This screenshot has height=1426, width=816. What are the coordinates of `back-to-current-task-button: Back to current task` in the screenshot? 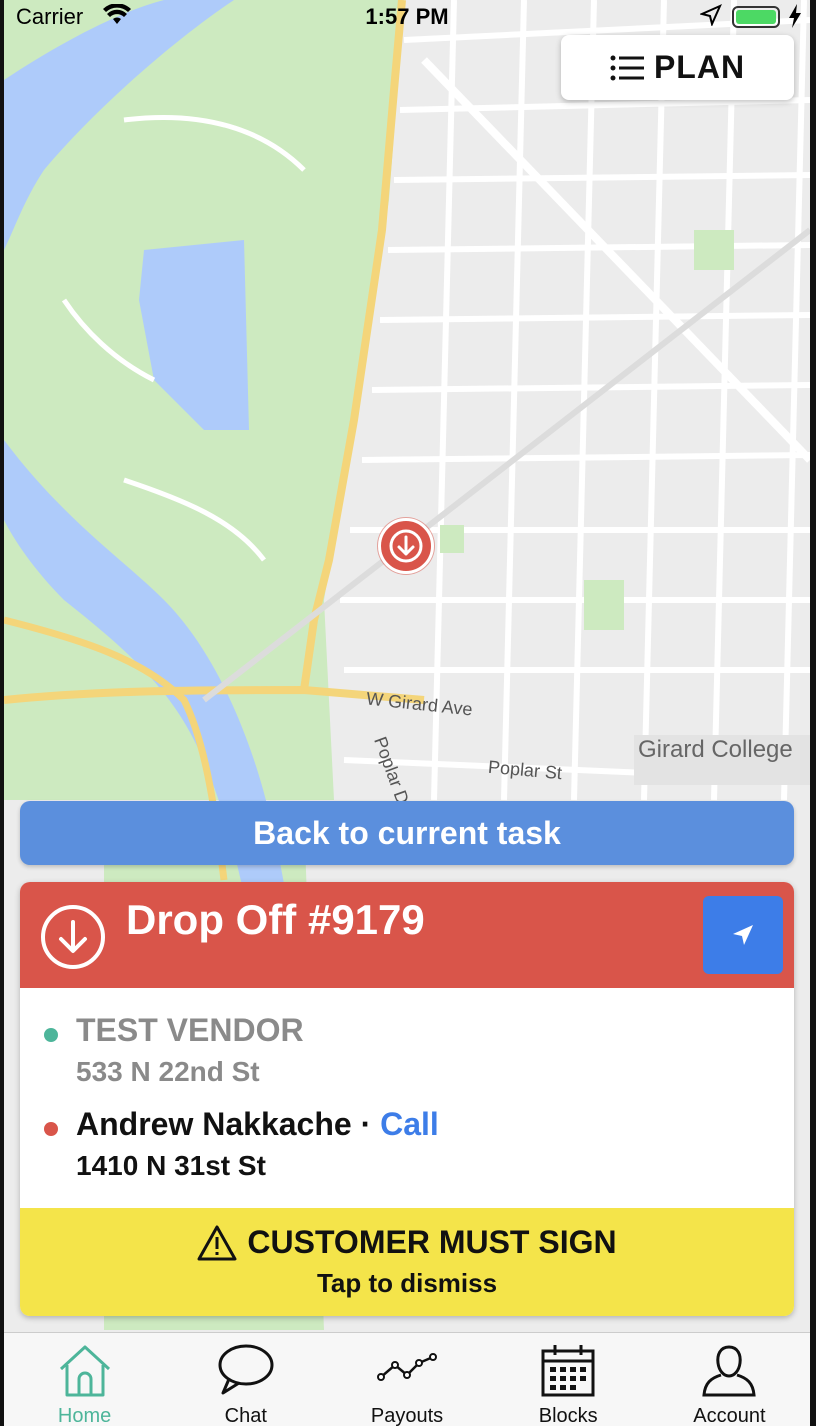 It's located at (407, 833).